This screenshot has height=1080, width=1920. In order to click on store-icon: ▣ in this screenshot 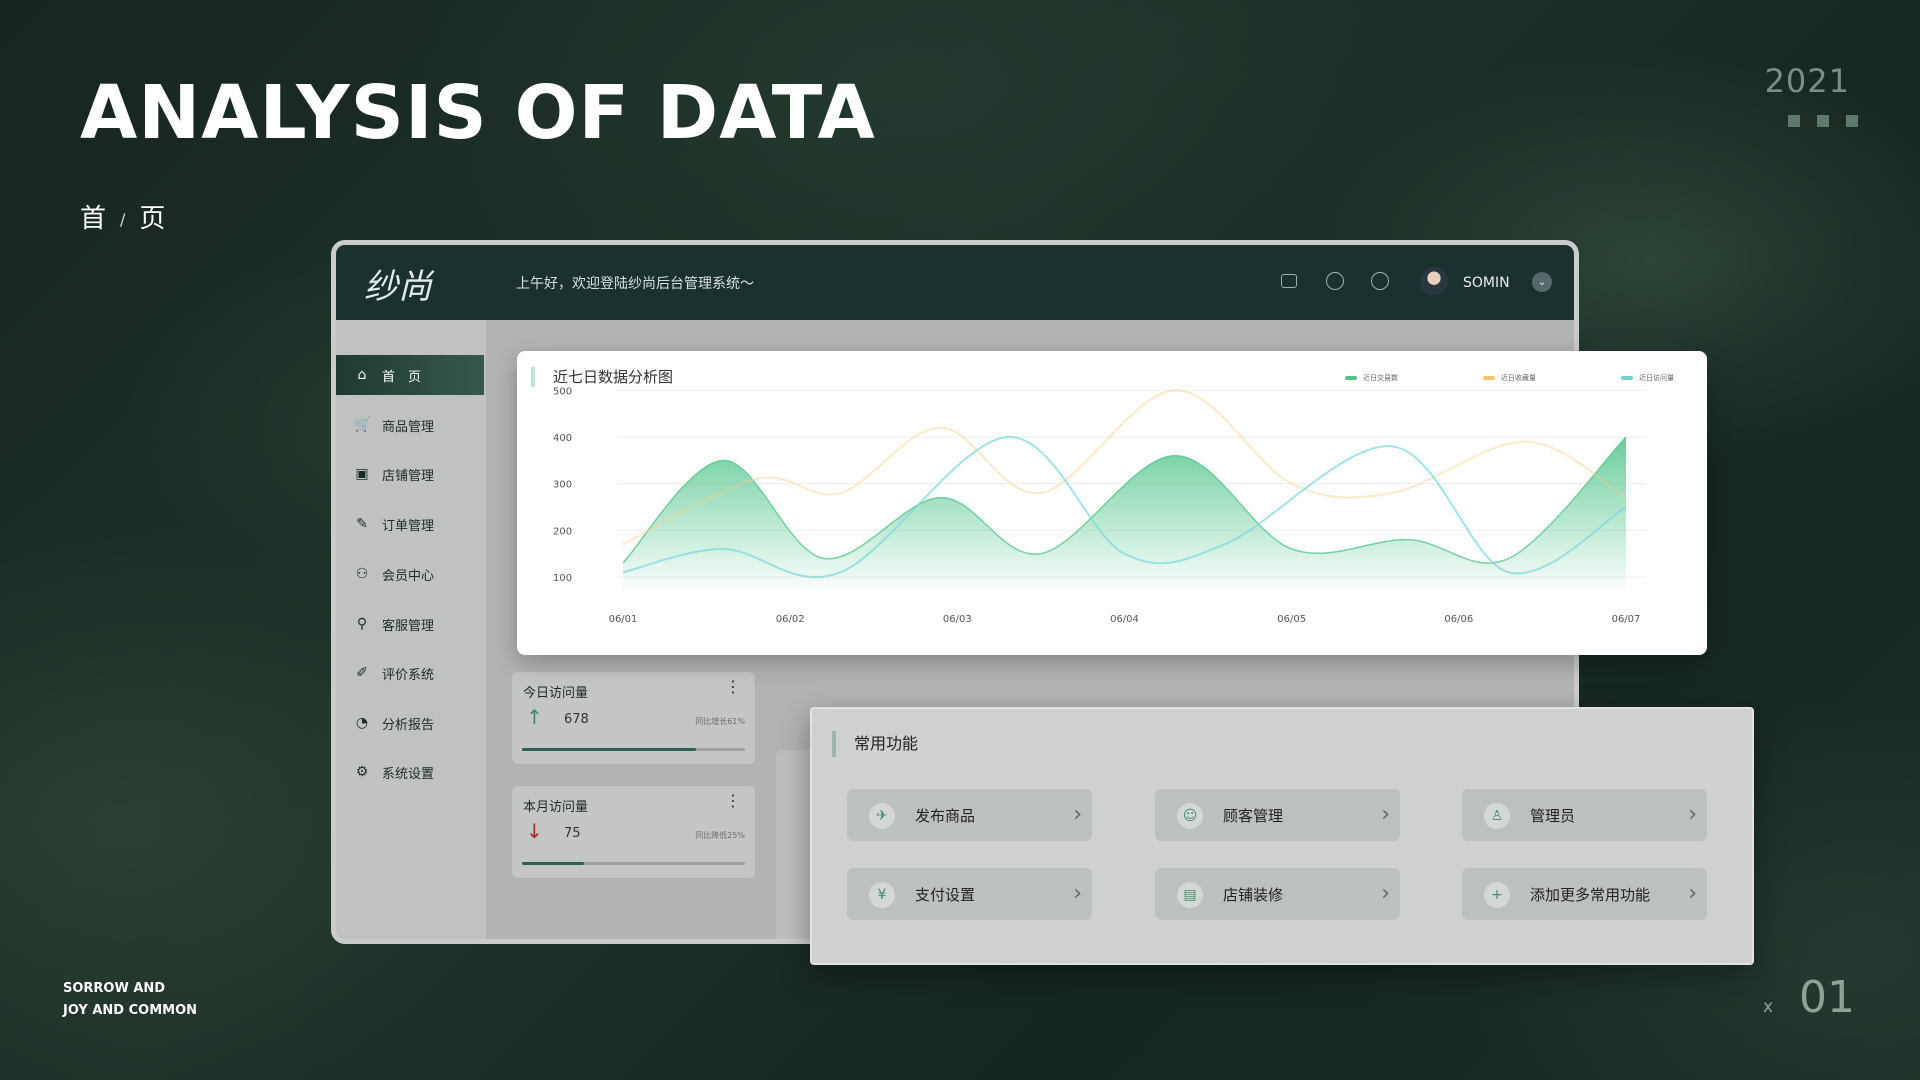, I will do `click(362, 474)`.